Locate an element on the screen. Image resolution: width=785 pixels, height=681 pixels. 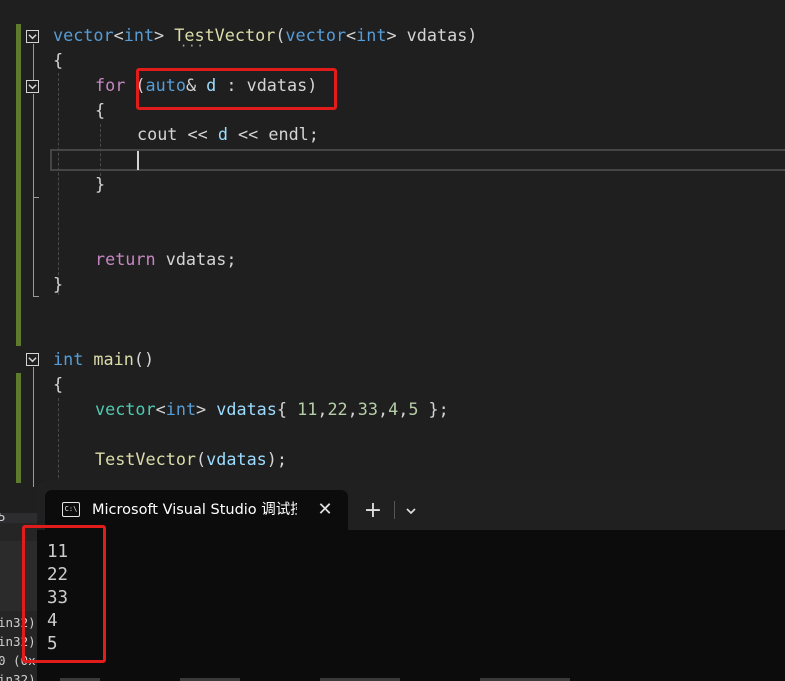
close-icon: ✕ is located at coordinates (325, 510).